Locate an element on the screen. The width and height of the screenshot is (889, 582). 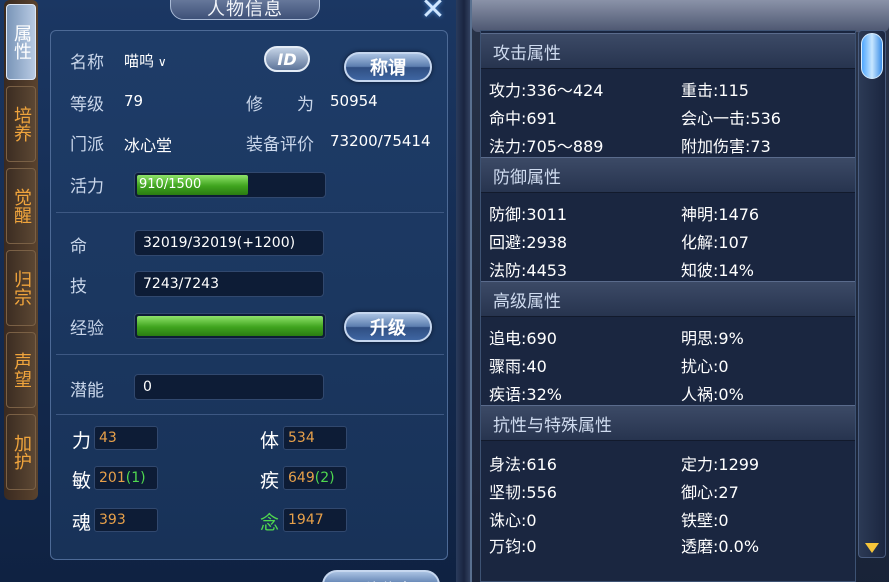
stat-calamity: 人祸:0% is located at coordinates (712, 394).